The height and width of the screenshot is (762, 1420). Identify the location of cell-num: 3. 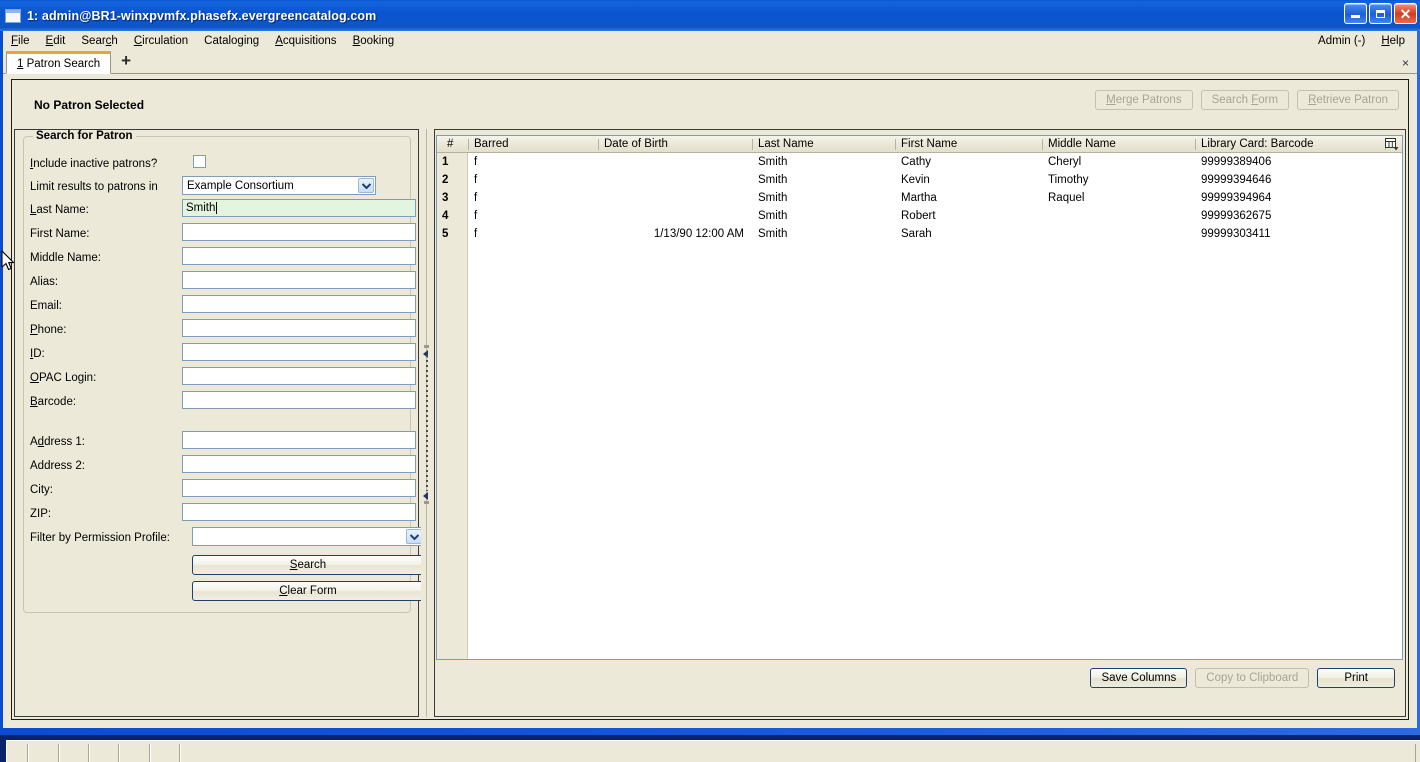
(445, 198).